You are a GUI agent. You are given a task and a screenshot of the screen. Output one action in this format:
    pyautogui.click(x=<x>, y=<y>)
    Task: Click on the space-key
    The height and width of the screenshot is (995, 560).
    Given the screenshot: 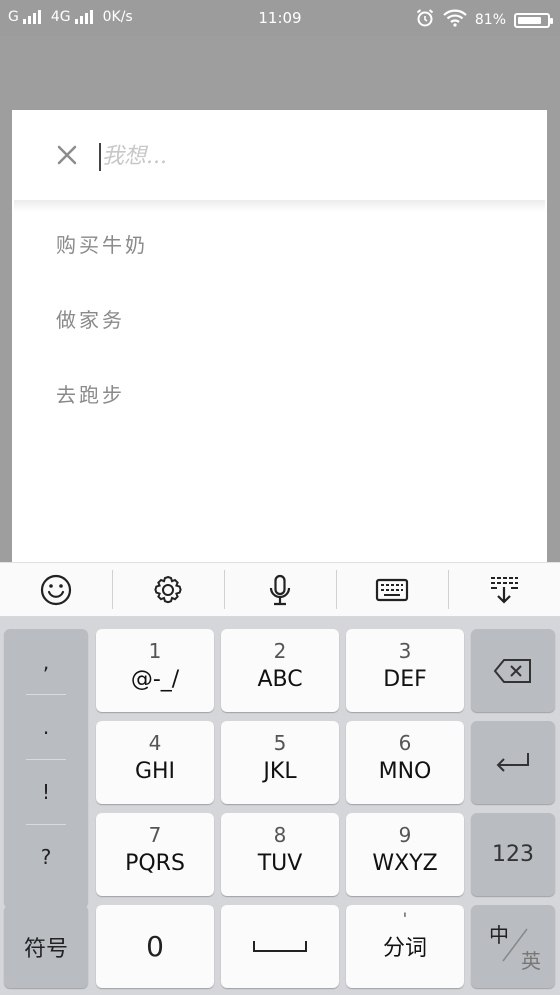 What is the action you would take?
    pyautogui.click(x=280, y=946)
    